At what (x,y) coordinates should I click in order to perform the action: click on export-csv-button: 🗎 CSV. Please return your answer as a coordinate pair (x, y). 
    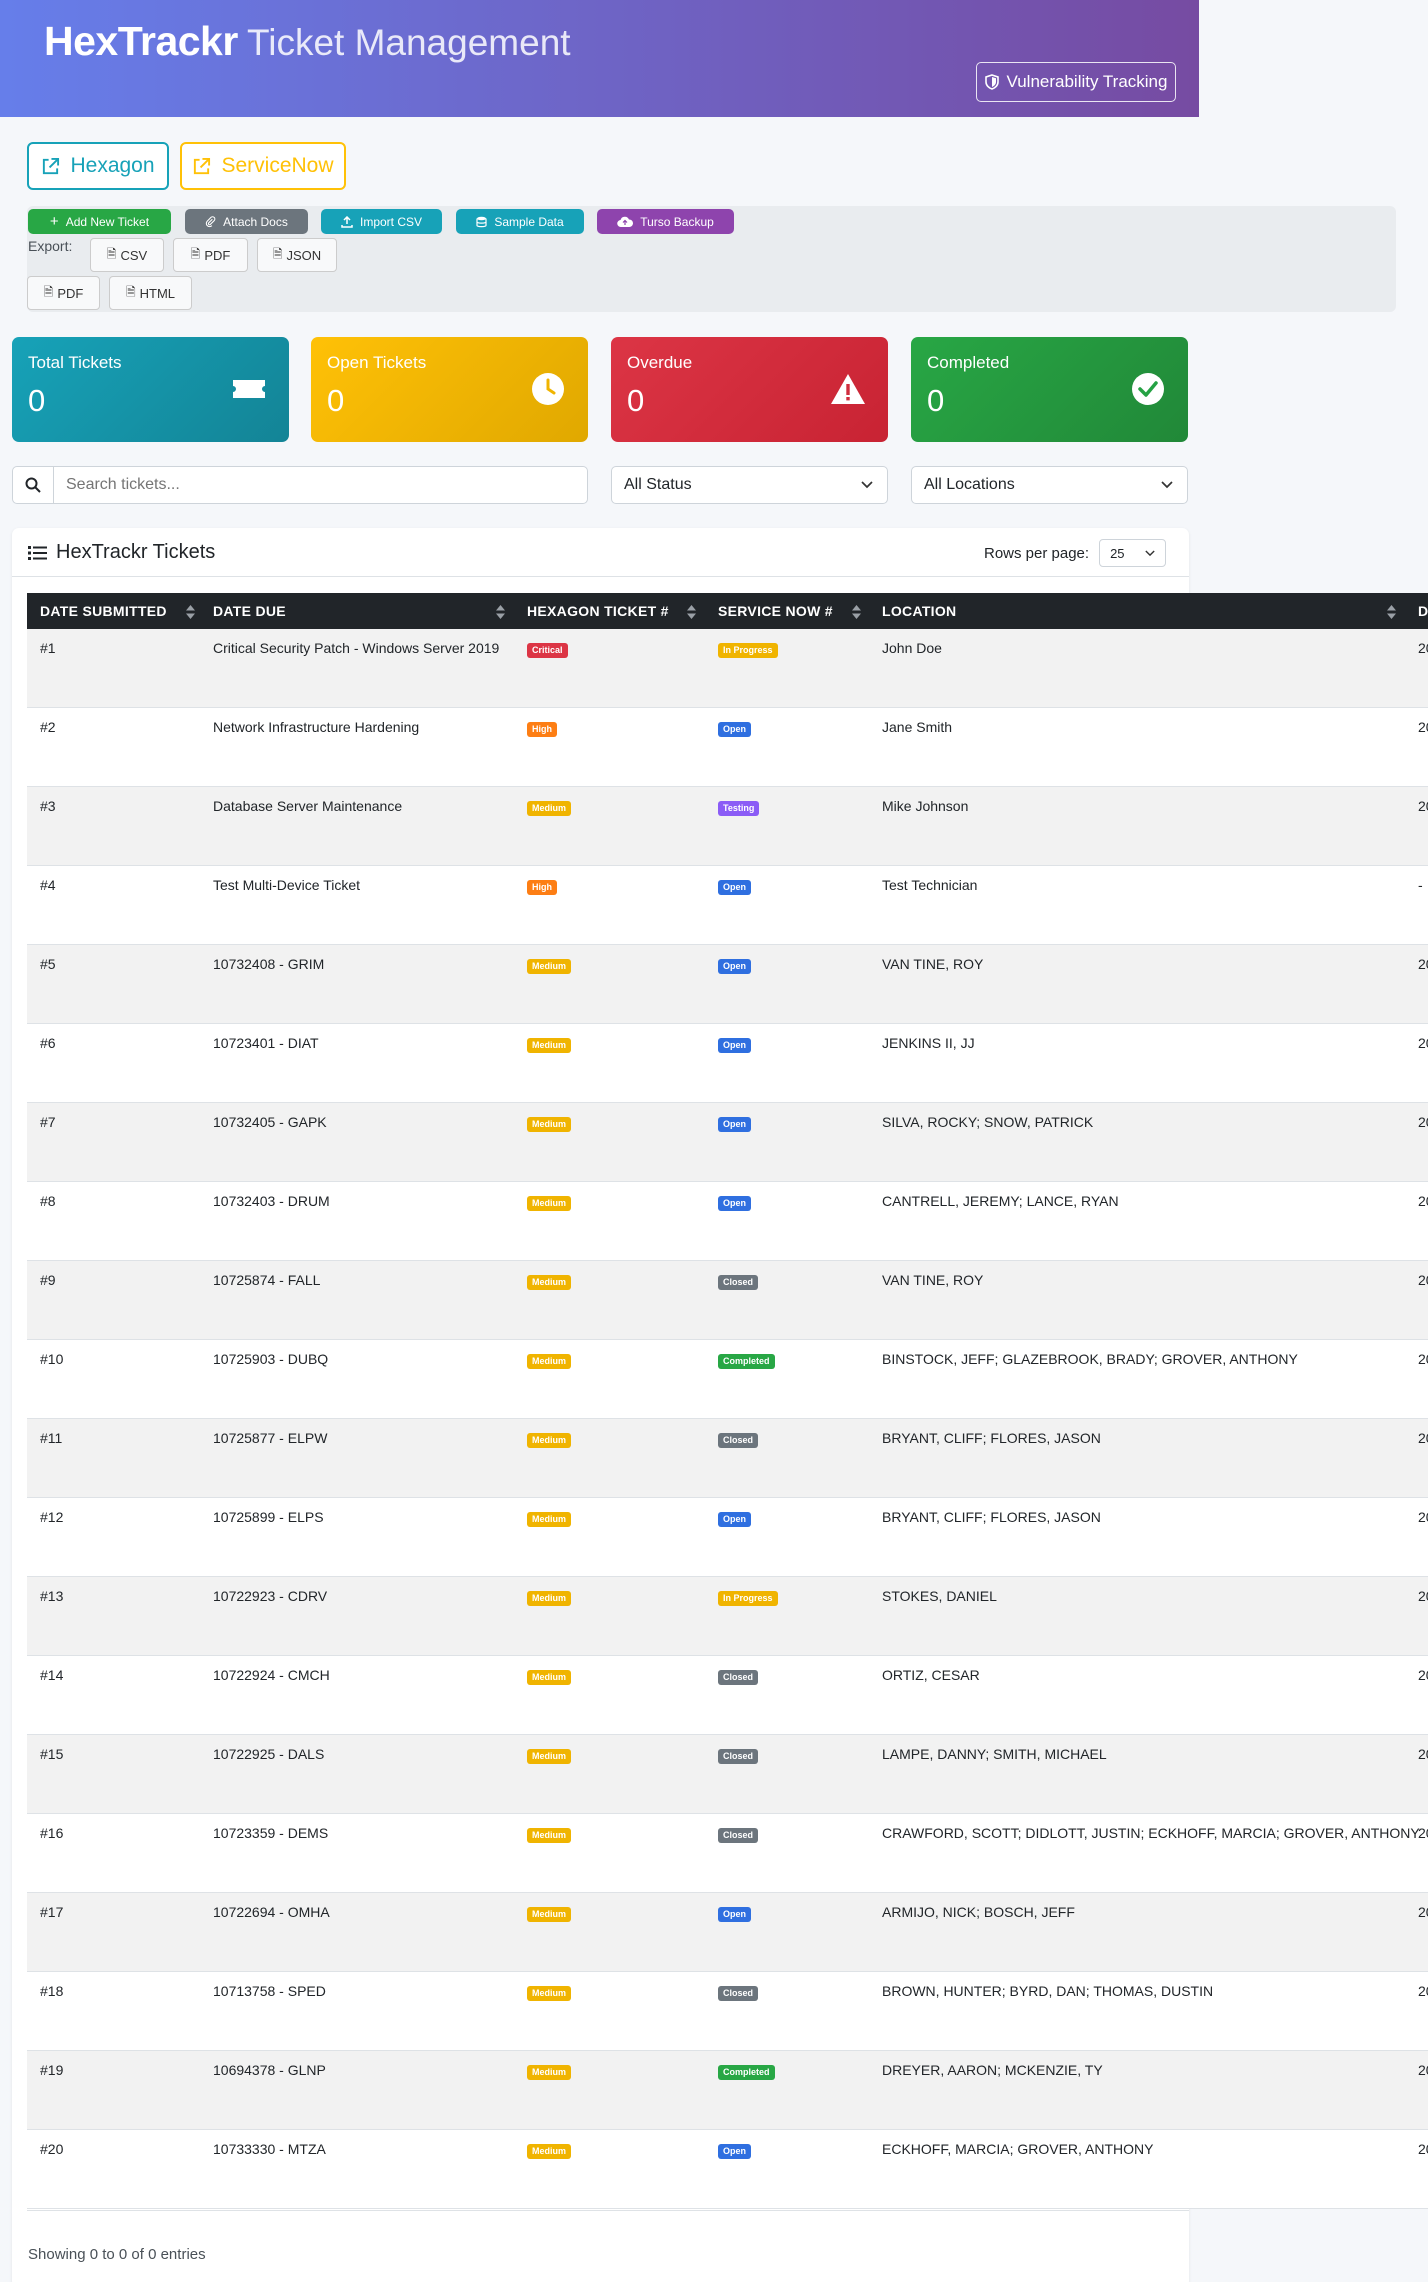
    Looking at the image, I should click on (127, 255).